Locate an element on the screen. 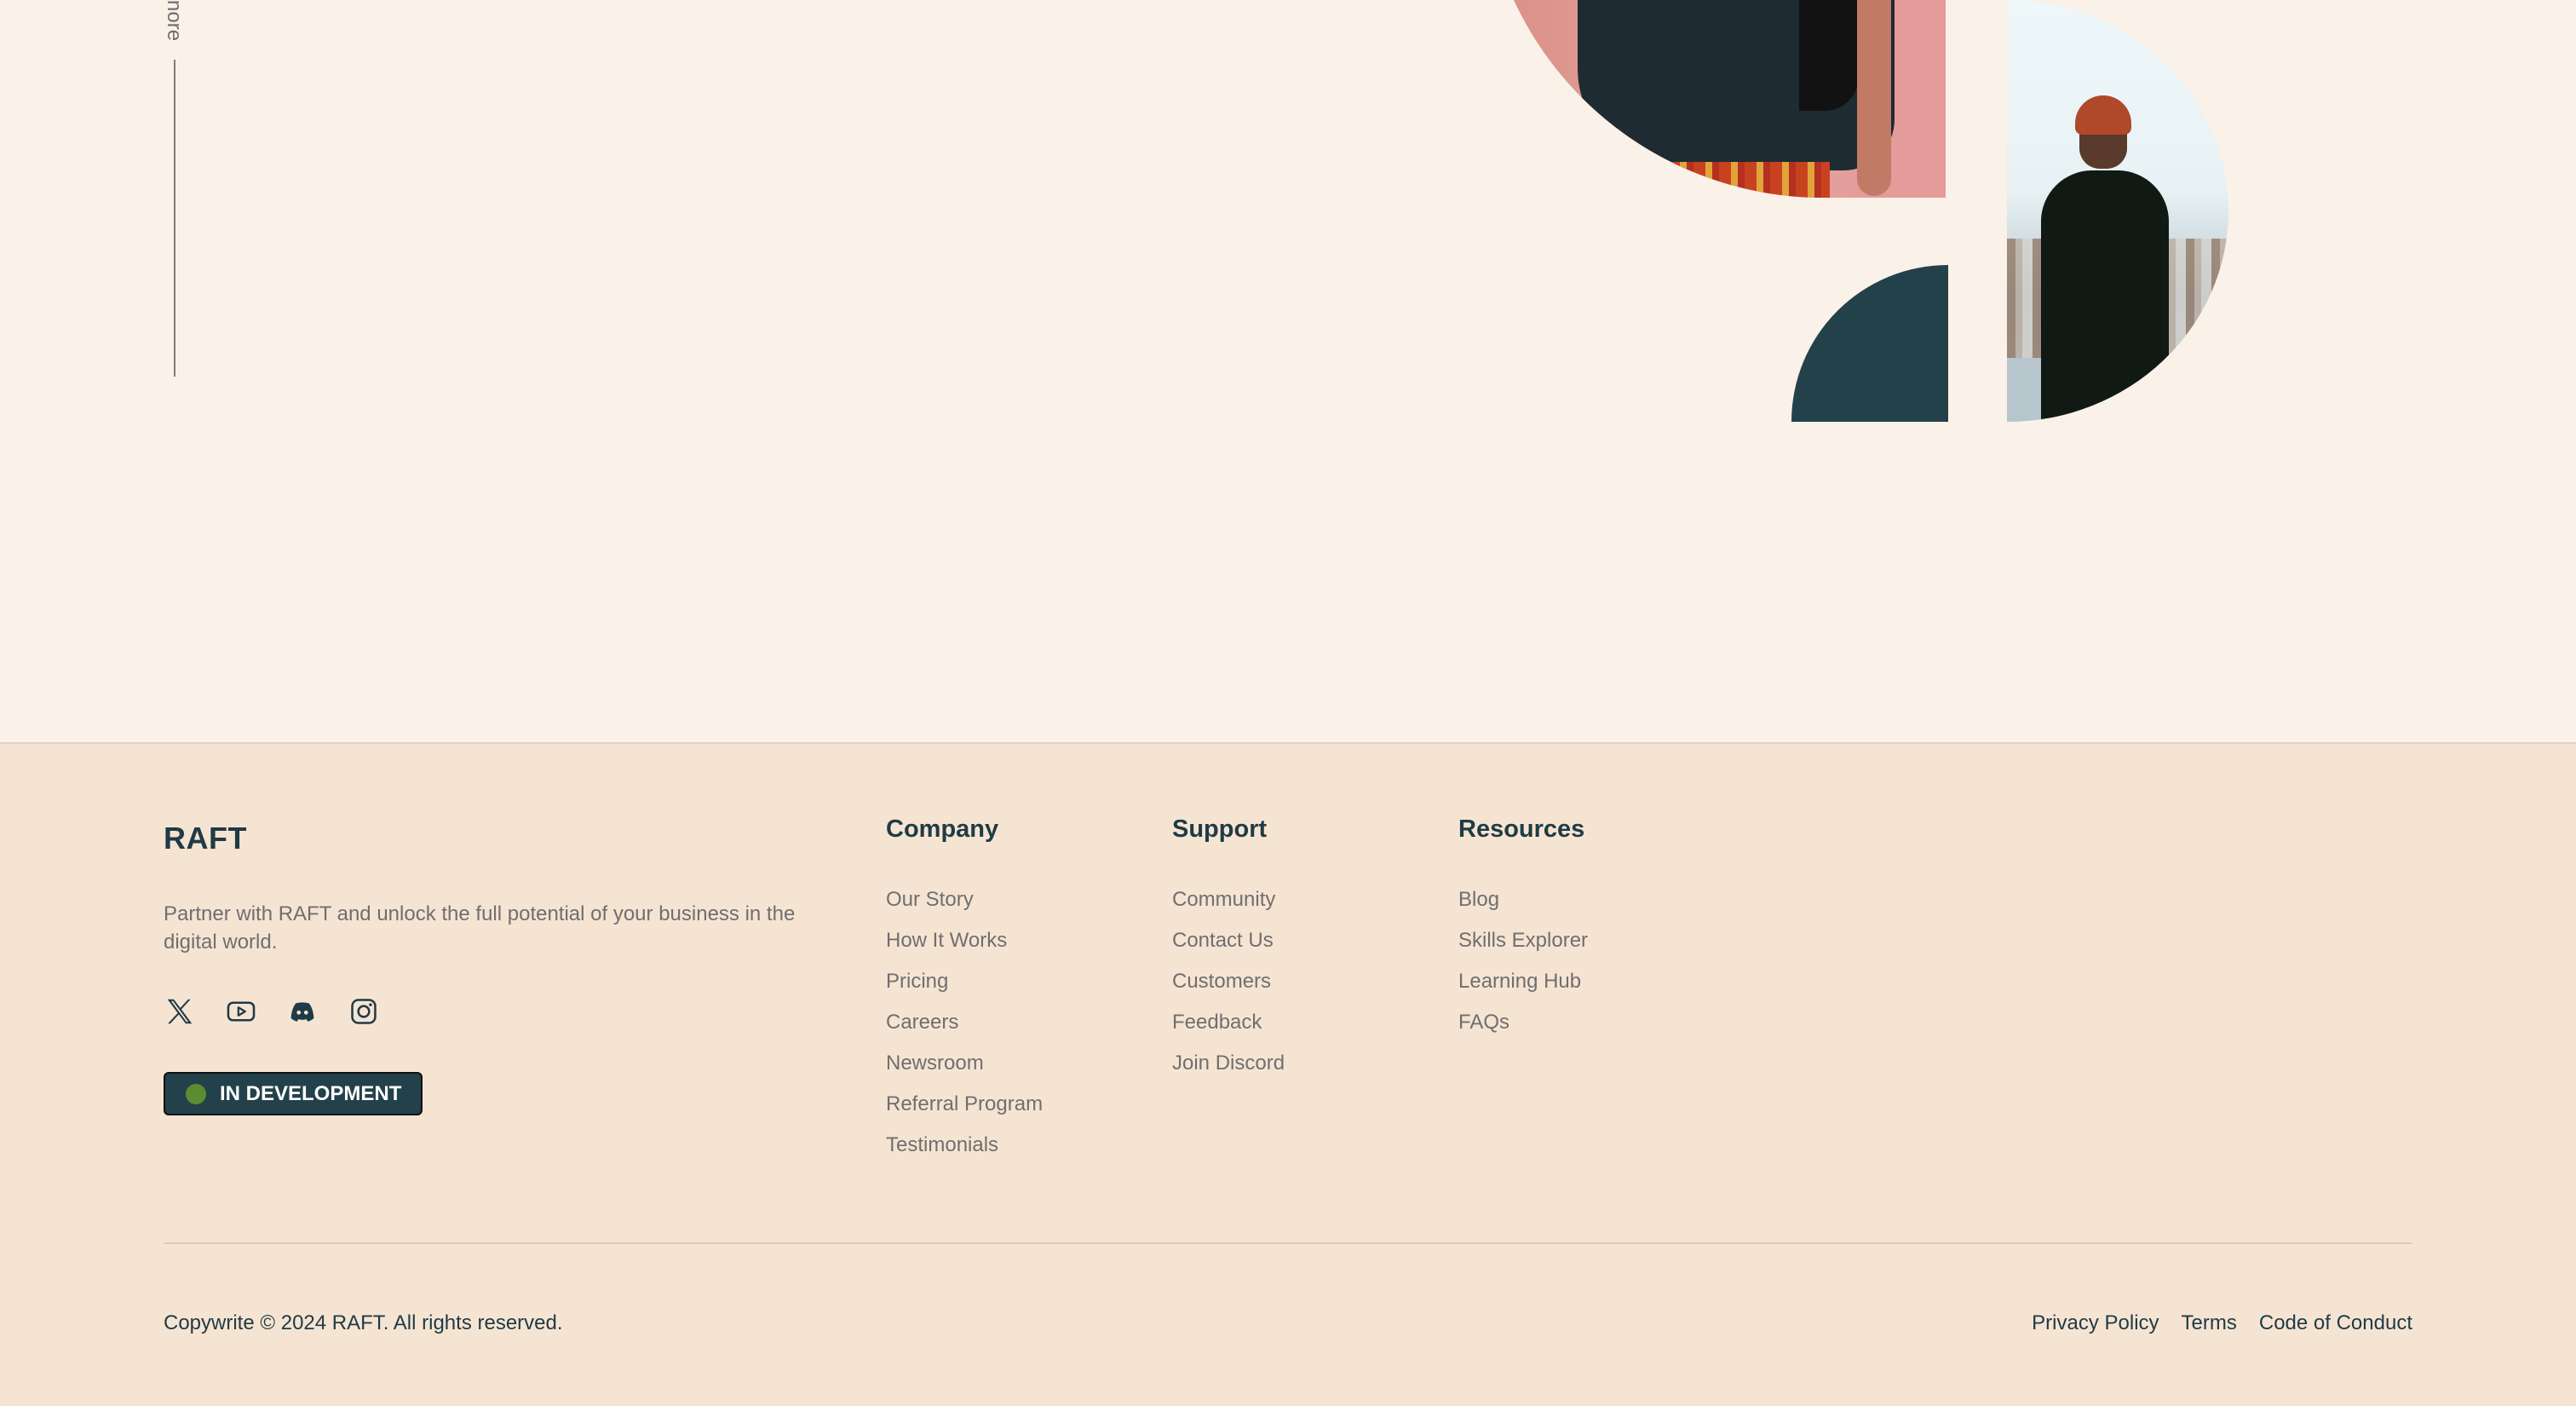 The image size is (2576, 1406). footer-link-newsroom: Newsroom is located at coordinates (965, 1071).